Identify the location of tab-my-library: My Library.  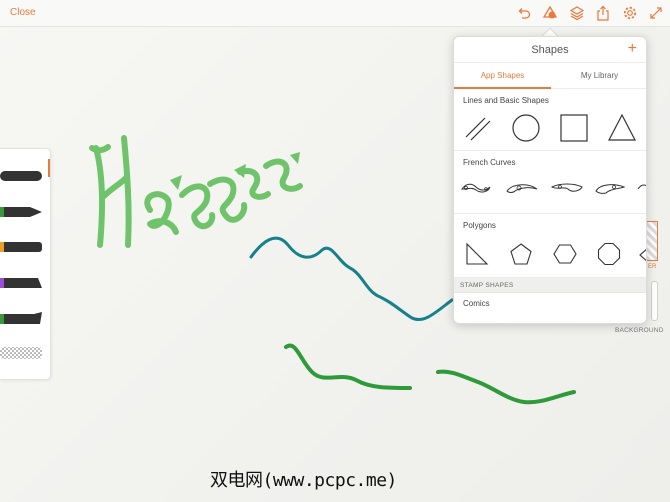
(598, 75).